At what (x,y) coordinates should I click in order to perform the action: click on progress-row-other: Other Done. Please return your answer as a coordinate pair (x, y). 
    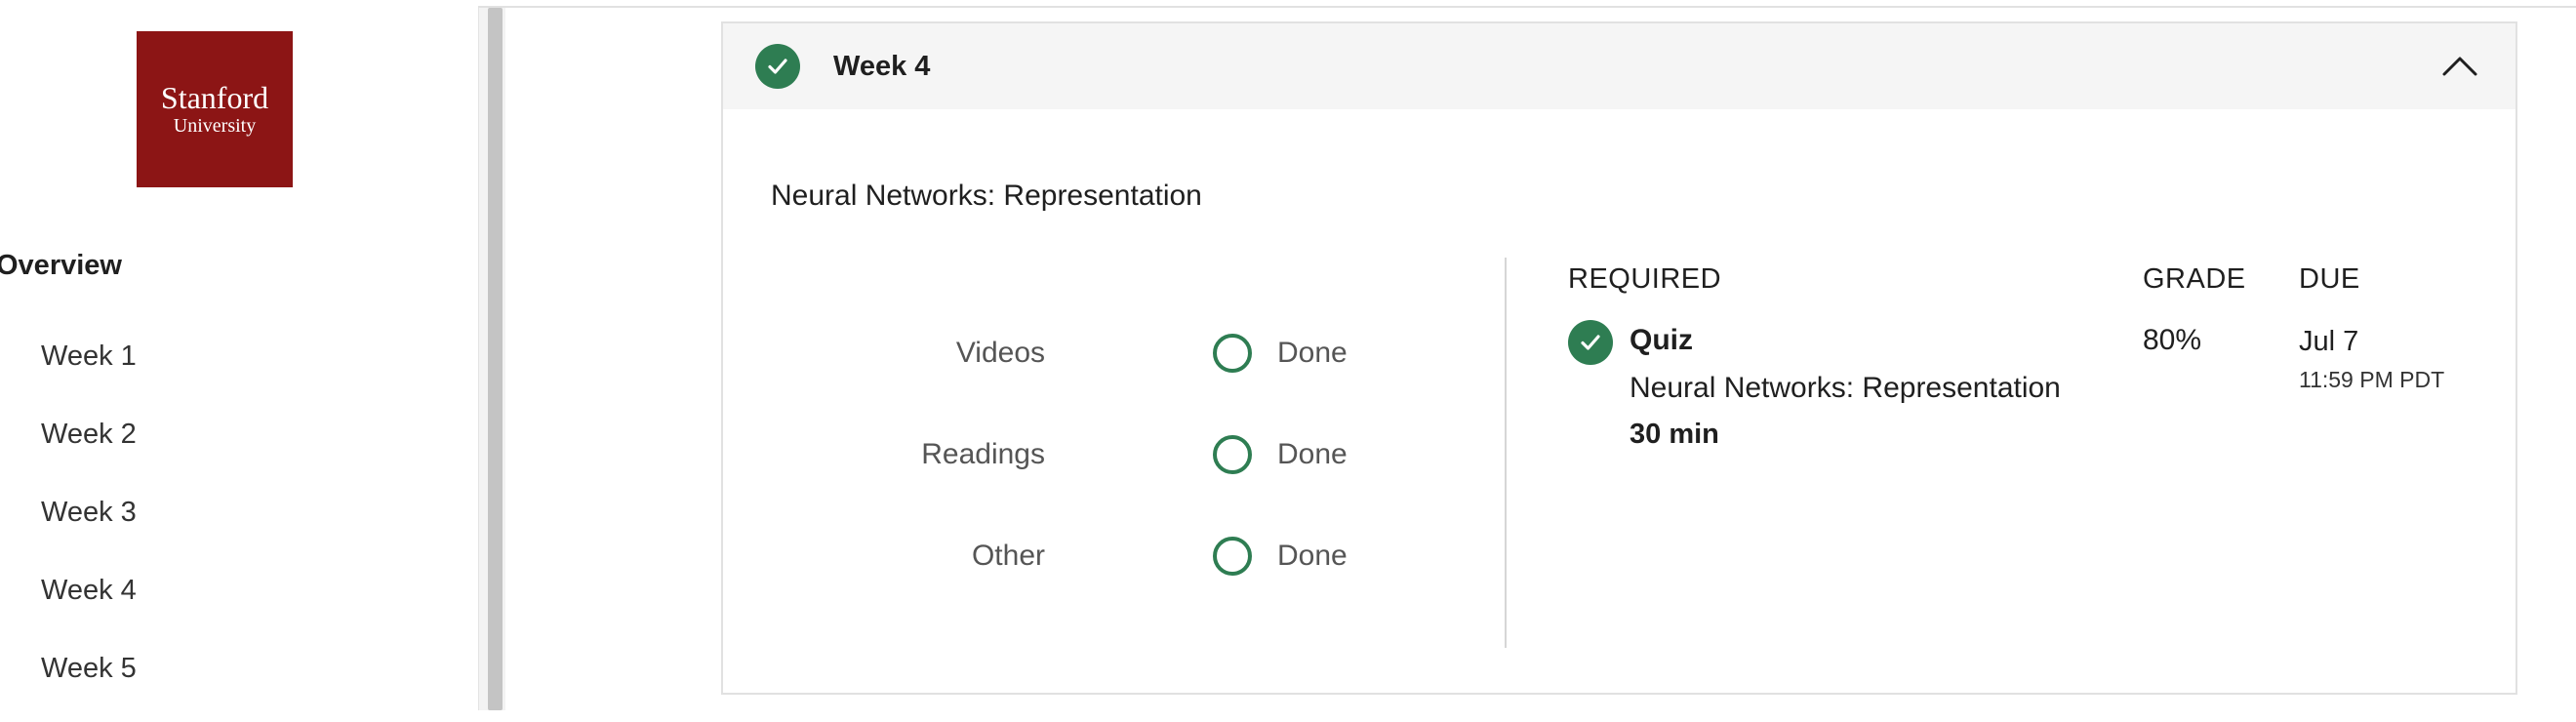
    Looking at the image, I should click on (1035, 556).